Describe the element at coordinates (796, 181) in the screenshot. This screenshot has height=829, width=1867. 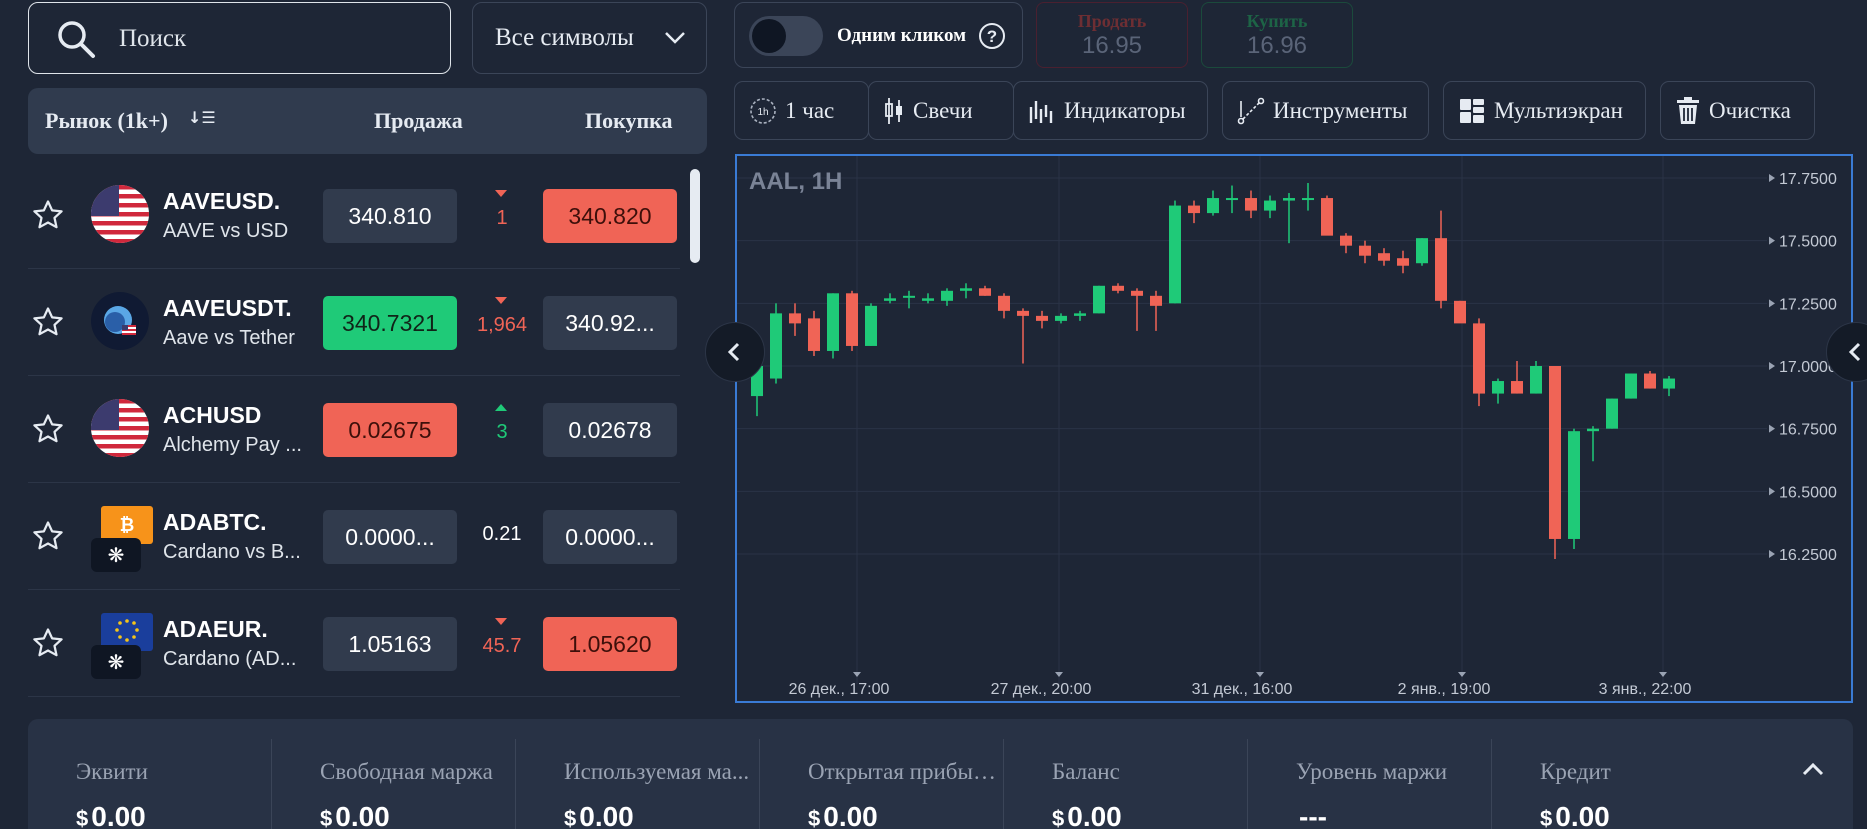
I see `chart-title: AAL, 1H` at that location.